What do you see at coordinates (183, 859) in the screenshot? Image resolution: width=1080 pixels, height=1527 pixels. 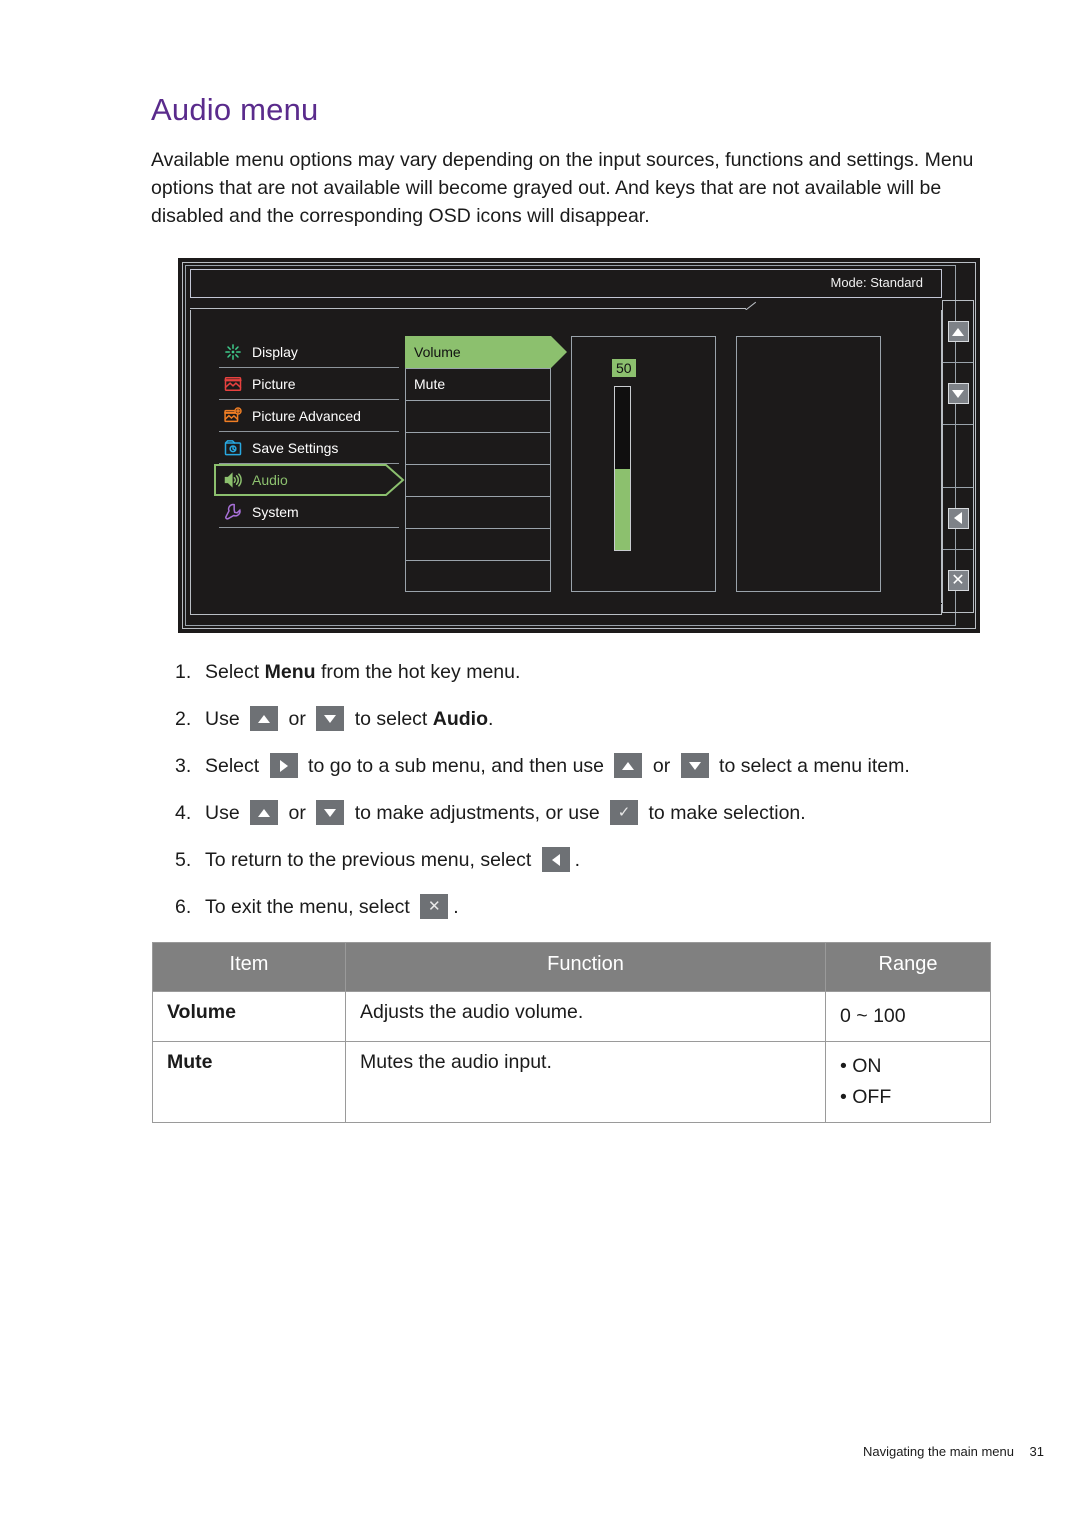 I see `step-number: 5.` at bounding box center [183, 859].